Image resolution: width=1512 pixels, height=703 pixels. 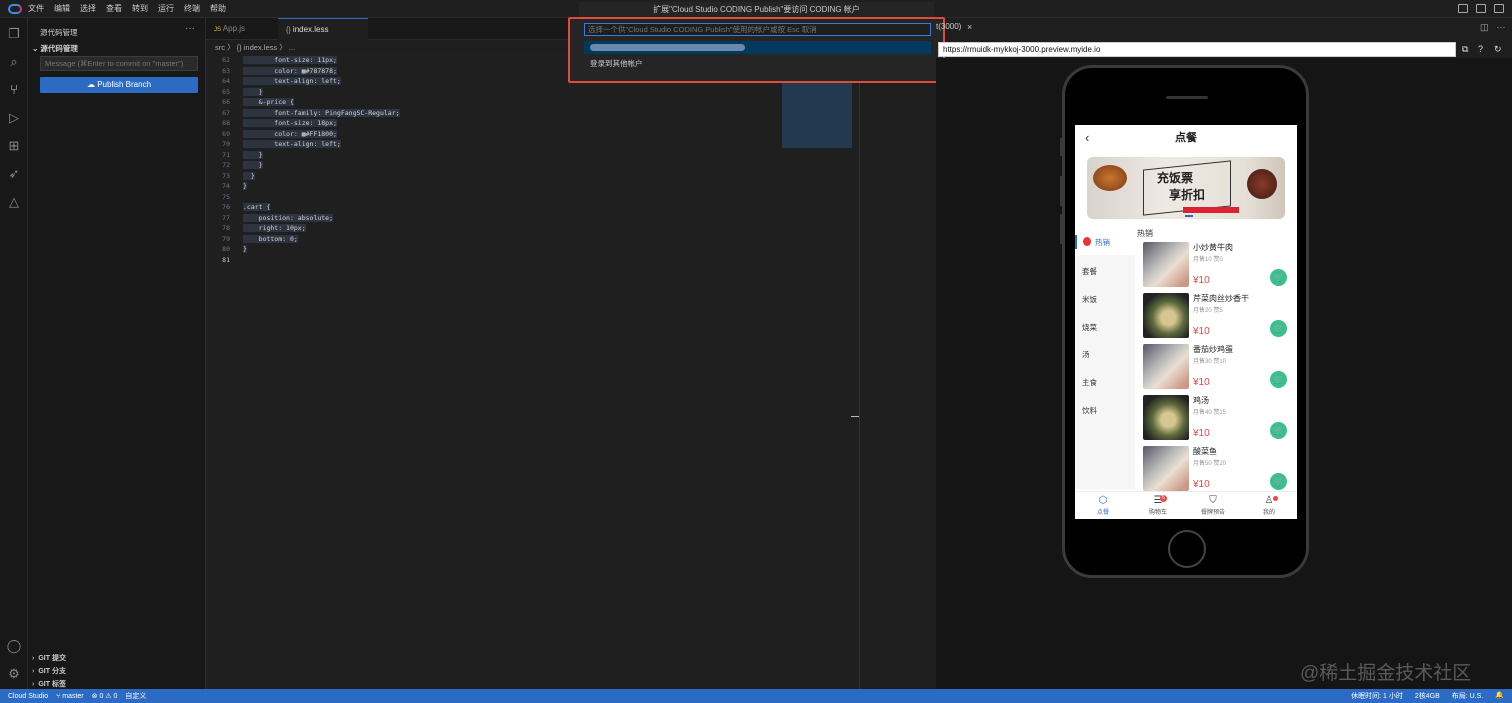 I want to click on more-actions-icon: ⋯, so click(x=1501, y=27).